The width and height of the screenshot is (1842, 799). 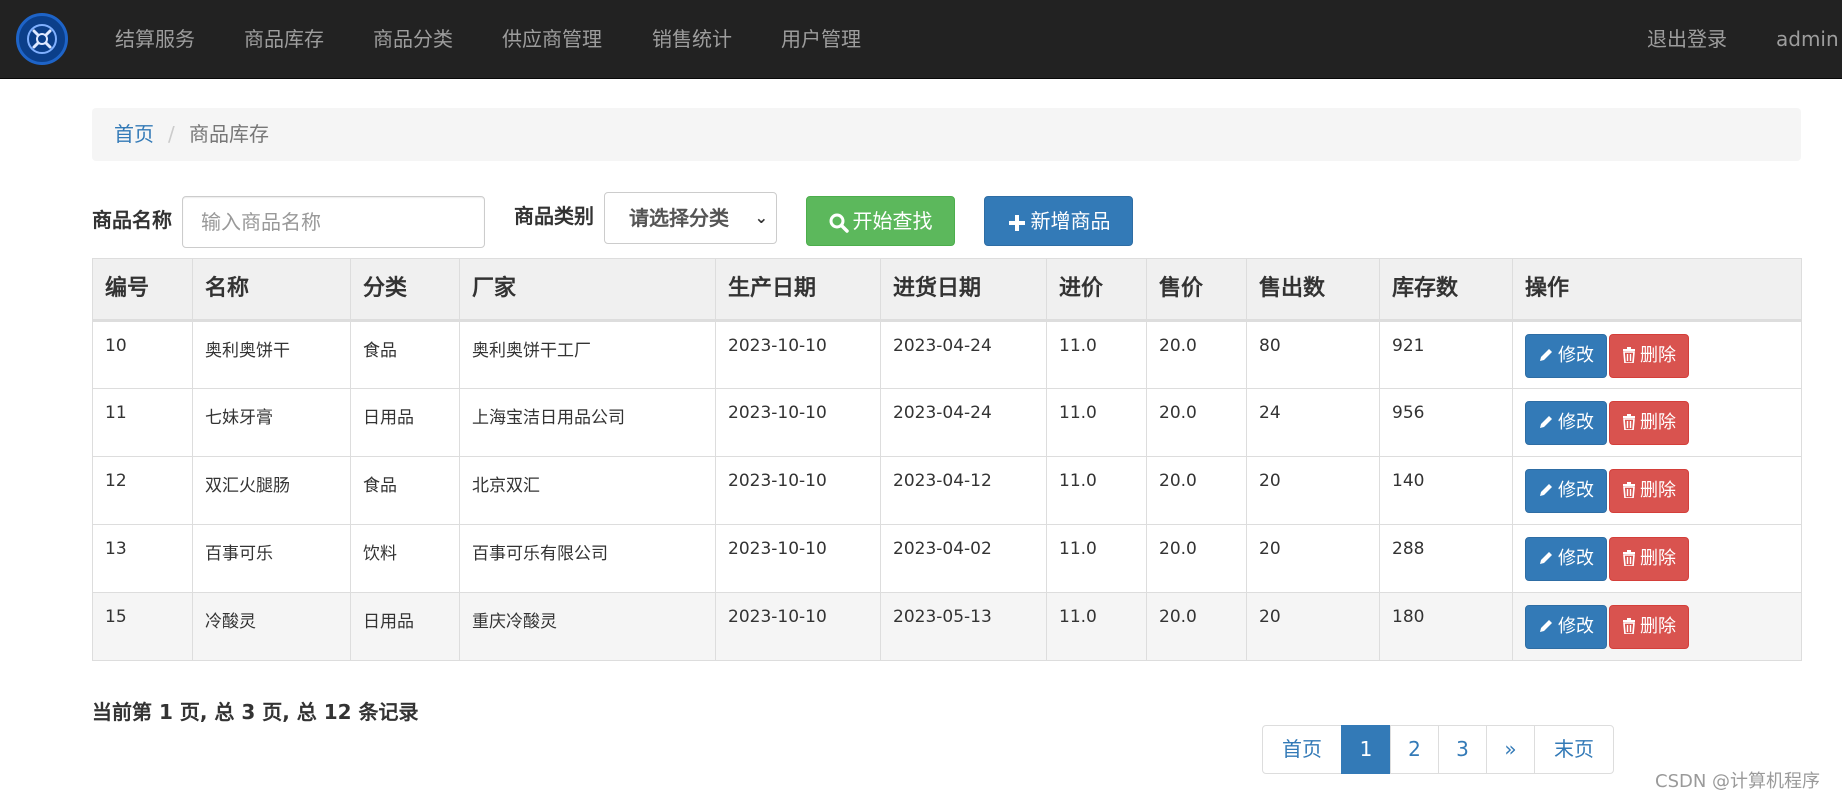 What do you see at coordinates (333, 222) in the screenshot?
I see `product-name-input` at bounding box center [333, 222].